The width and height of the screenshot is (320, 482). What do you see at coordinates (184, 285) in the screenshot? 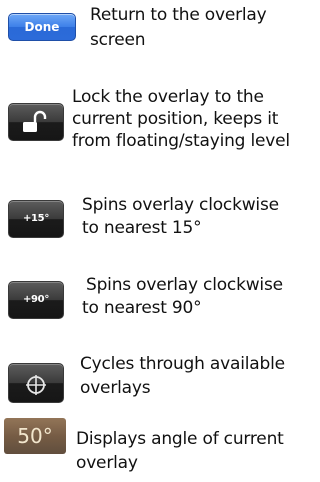
I see `rotate-90-description-line-1: Spins overlay clockwise` at bounding box center [184, 285].